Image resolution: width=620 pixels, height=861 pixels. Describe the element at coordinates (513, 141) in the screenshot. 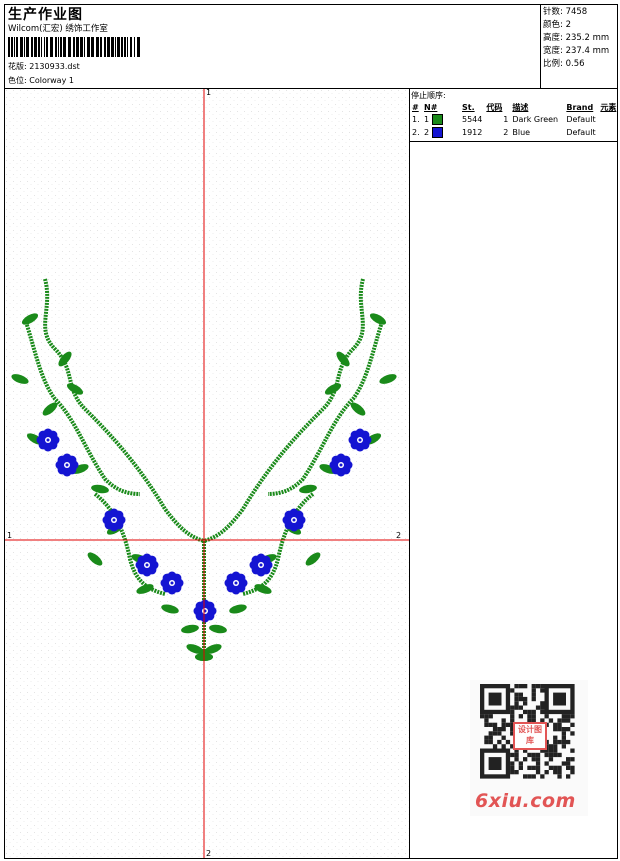

I see `stop-table-bottom-line` at that location.